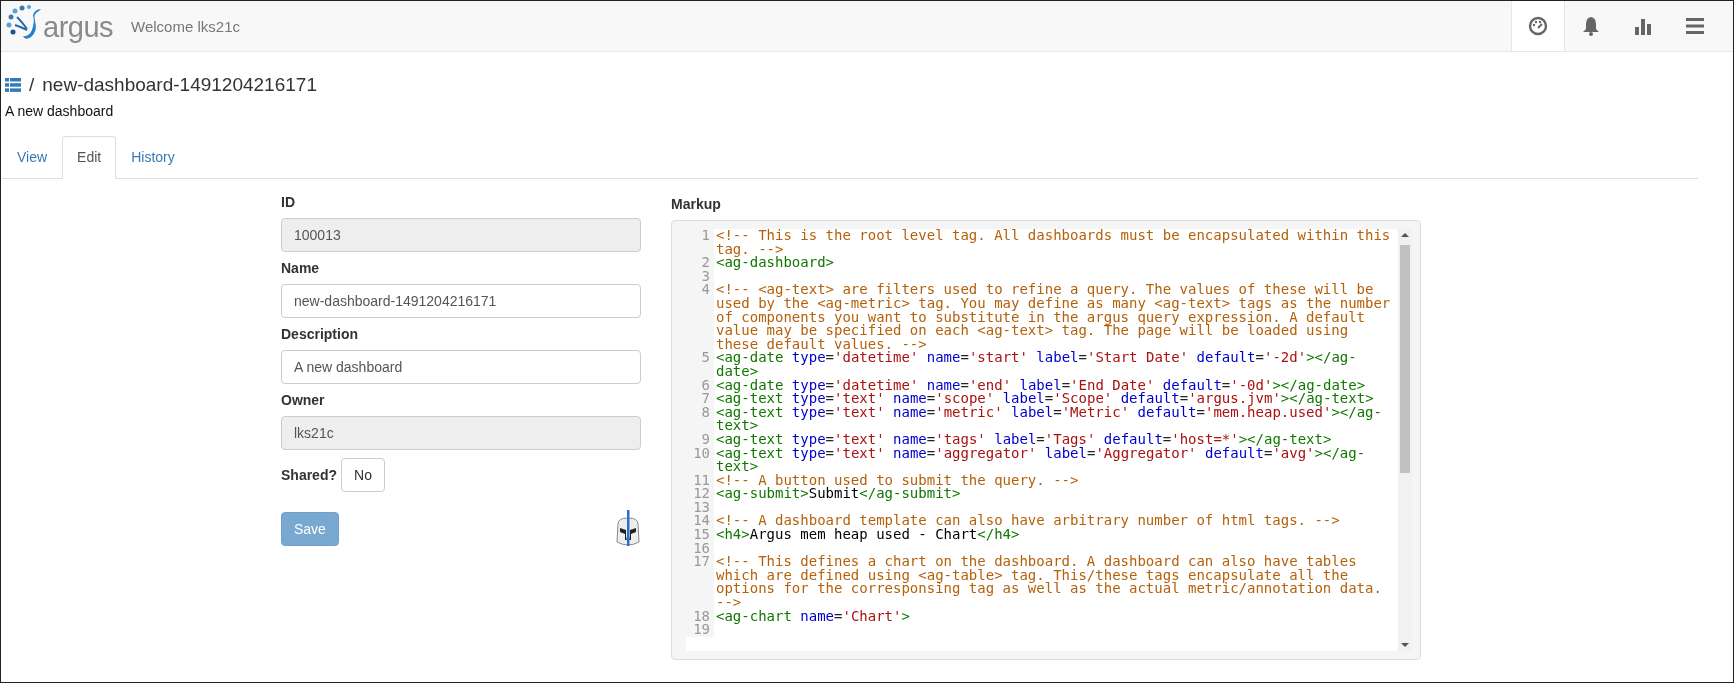 This screenshot has width=1734, height=683. What do you see at coordinates (700, 521) in the screenshot?
I see `line-number: 14` at bounding box center [700, 521].